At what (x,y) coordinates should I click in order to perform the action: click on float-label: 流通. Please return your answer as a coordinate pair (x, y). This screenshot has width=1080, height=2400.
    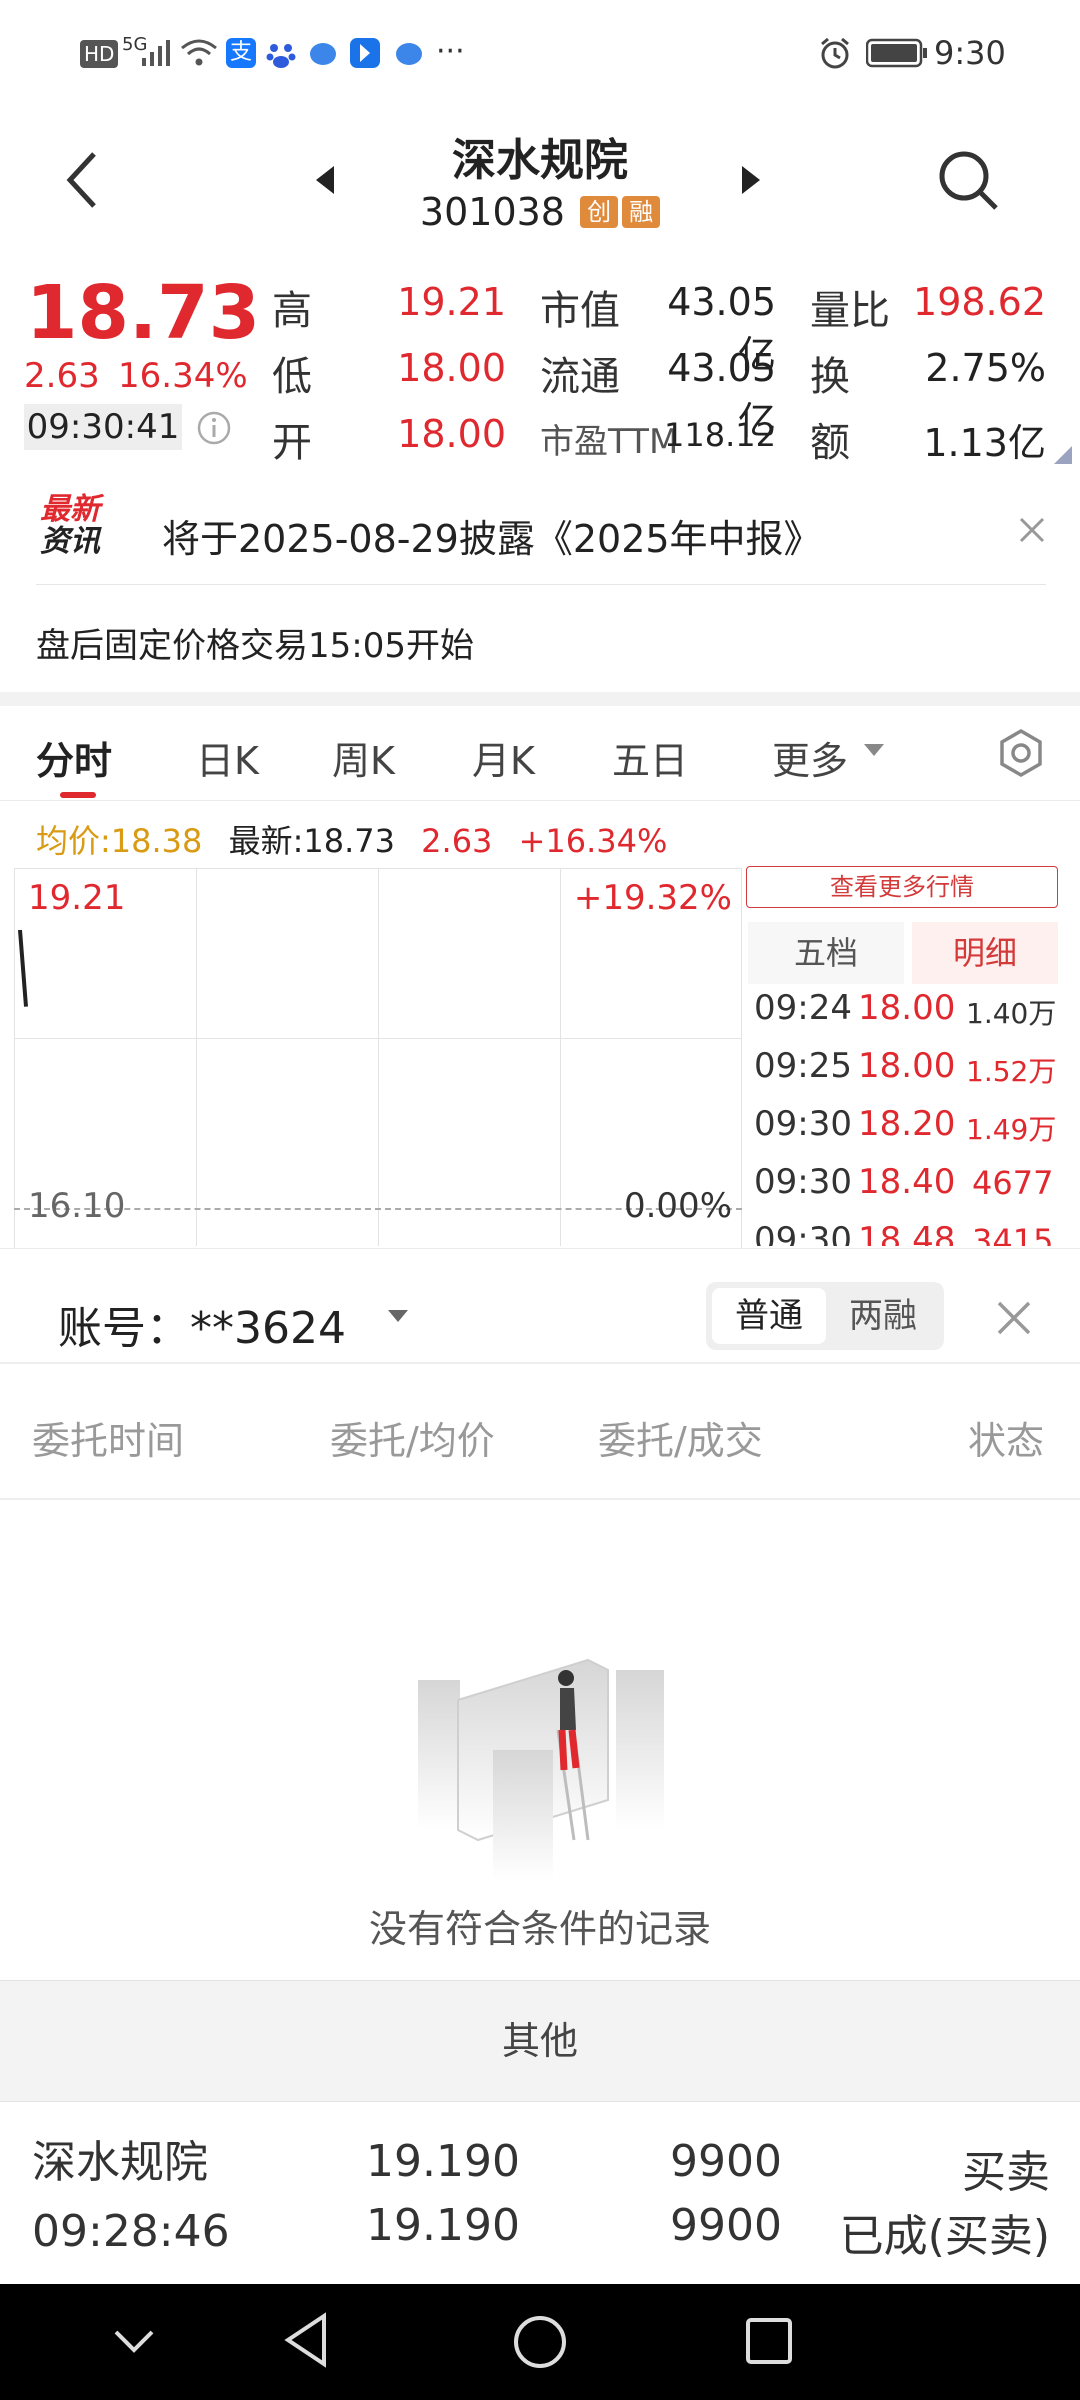
    Looking at the image, I should click on (580, 377).